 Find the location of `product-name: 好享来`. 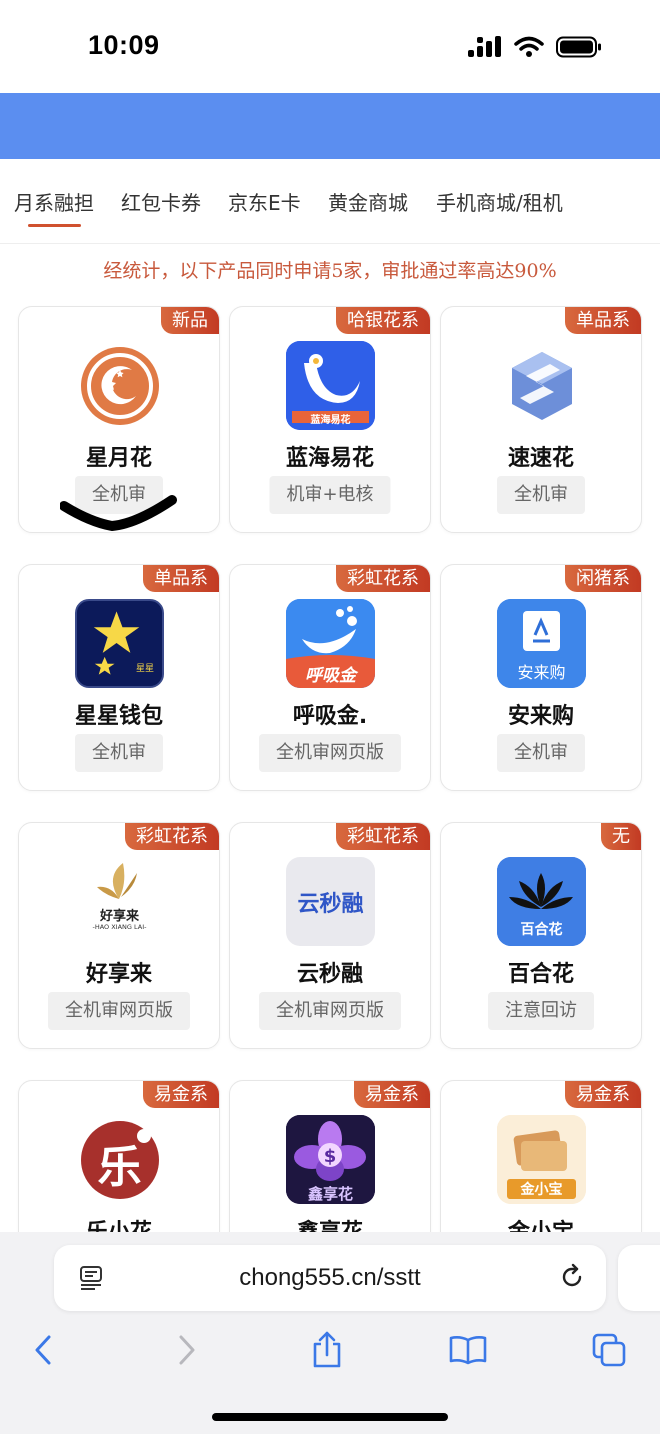

product-name: 好享来 is located at coordinates (118, 974).